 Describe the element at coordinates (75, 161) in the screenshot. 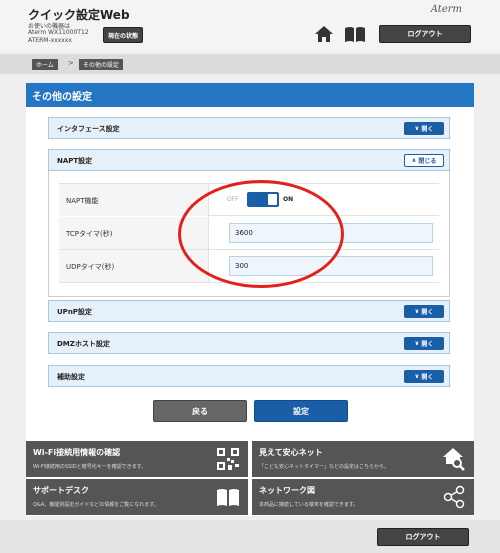

I see `section-label: NAPT設定` at that location.